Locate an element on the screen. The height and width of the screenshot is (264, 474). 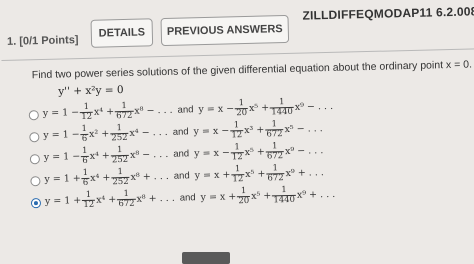
previous-answers-button: PREVIOUS ANSWERS is located at coordinates (225, 30).